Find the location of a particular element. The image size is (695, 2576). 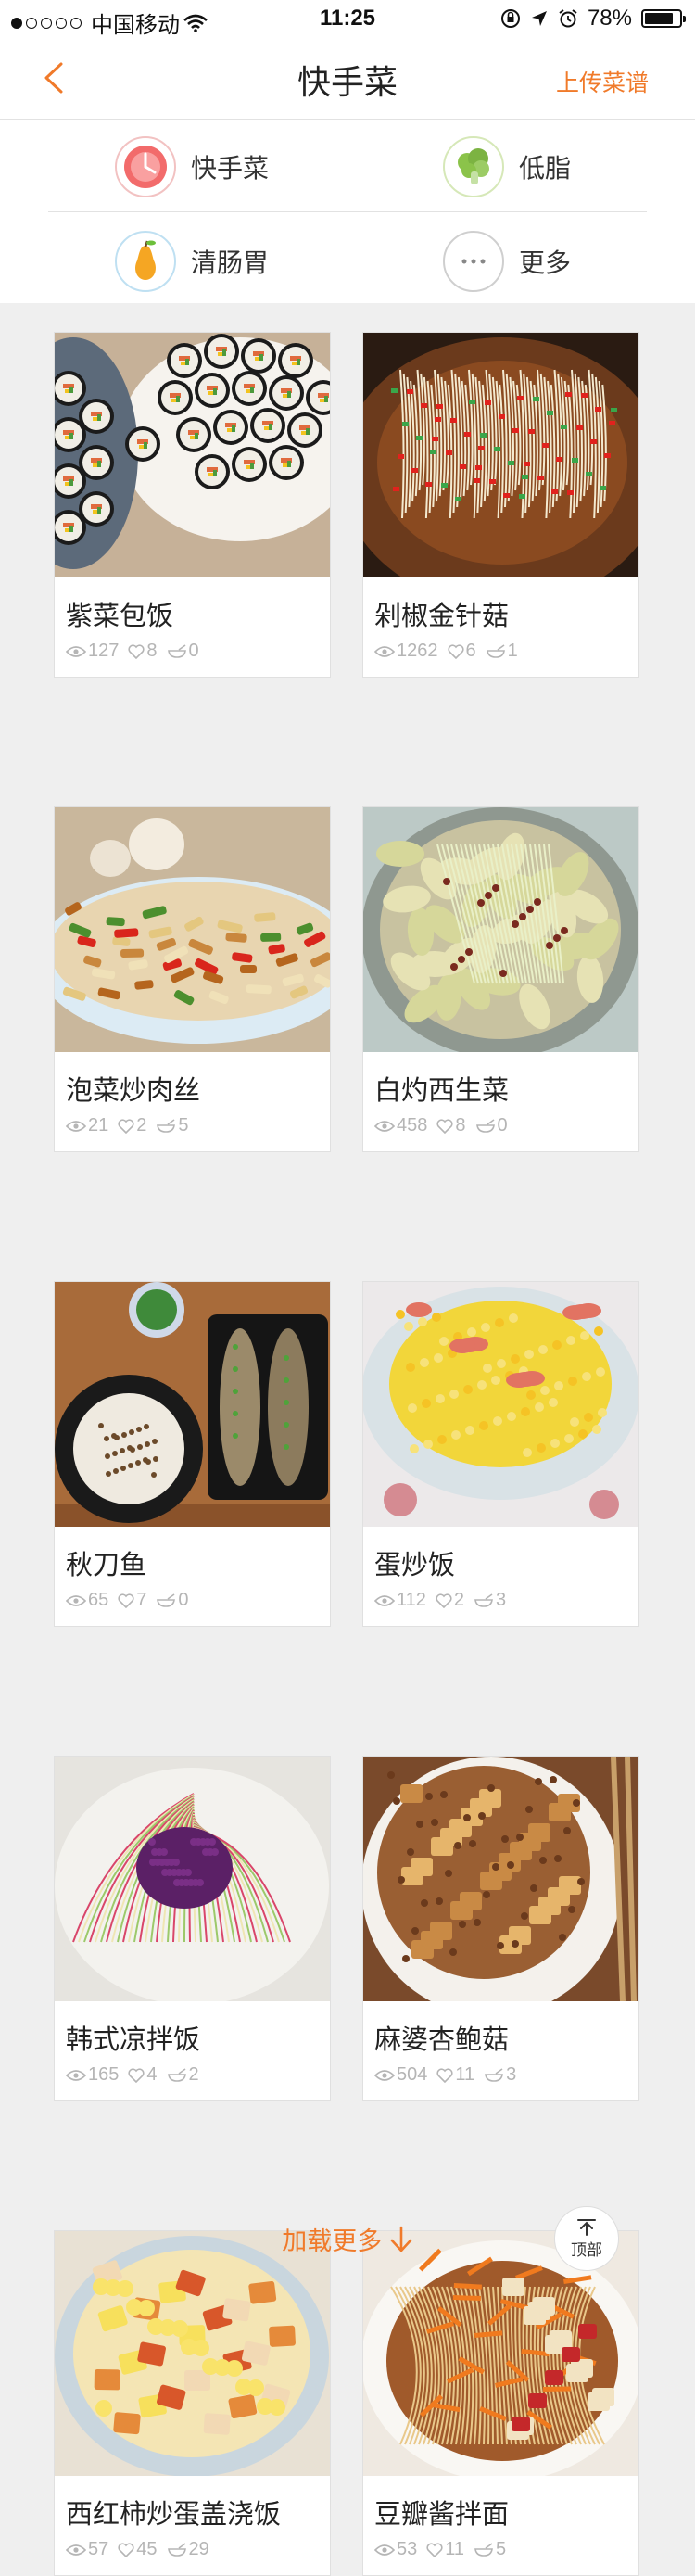

recipe-stats: 112 2 3 is located at coordinates (444, 1600).